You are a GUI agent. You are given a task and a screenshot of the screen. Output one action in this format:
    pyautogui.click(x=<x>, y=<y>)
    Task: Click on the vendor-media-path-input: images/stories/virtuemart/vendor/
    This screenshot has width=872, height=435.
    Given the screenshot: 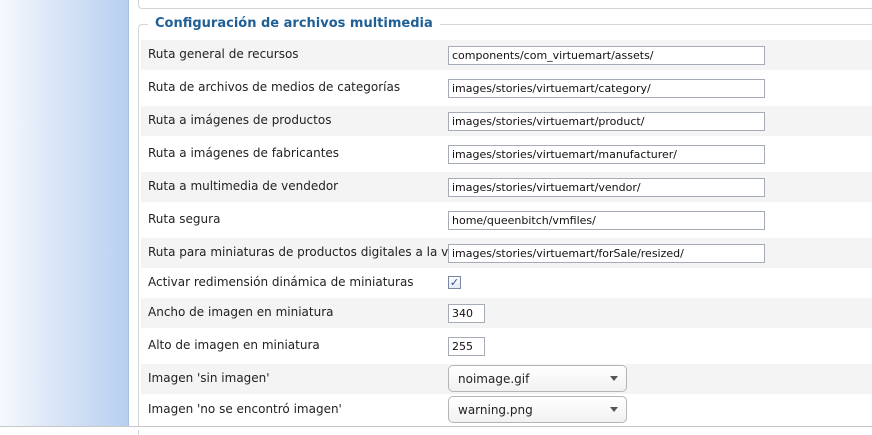 What is the action you would take?
    pyautogui.click(x=606, y=187)
    